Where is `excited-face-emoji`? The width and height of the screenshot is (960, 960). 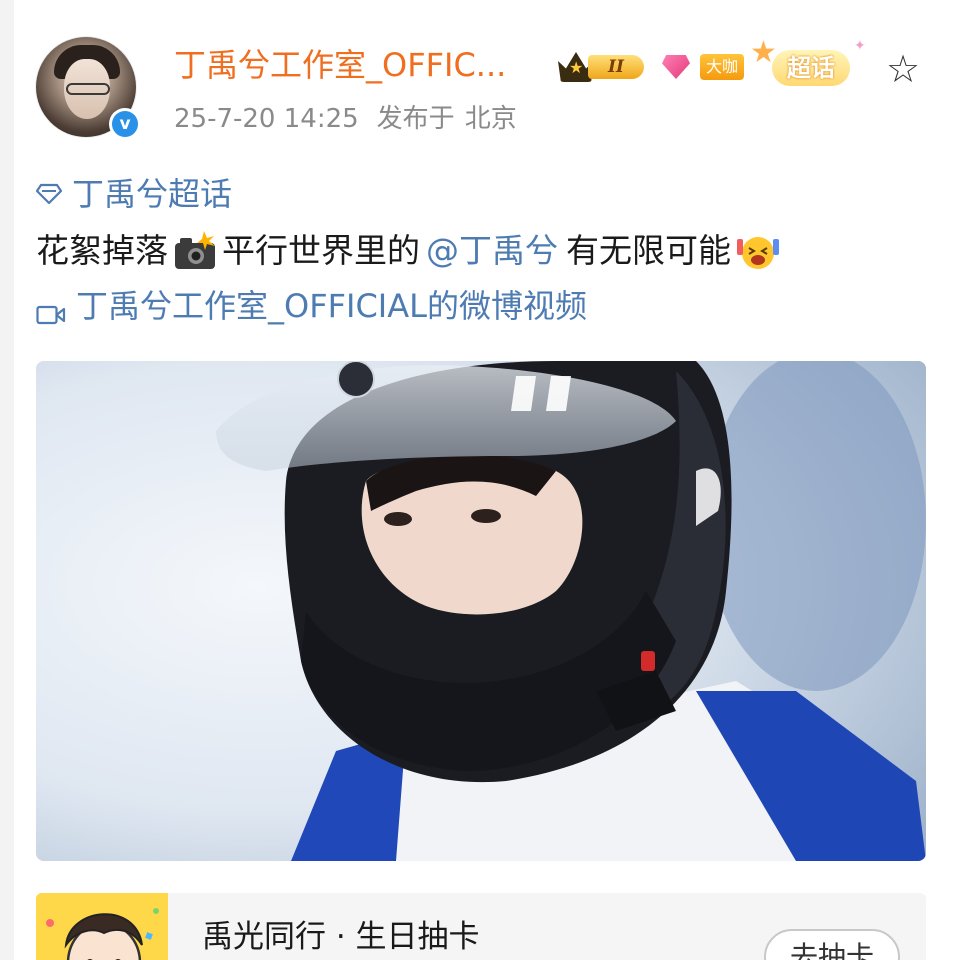 excited-face-emoji is located at coordinates (758, 251).